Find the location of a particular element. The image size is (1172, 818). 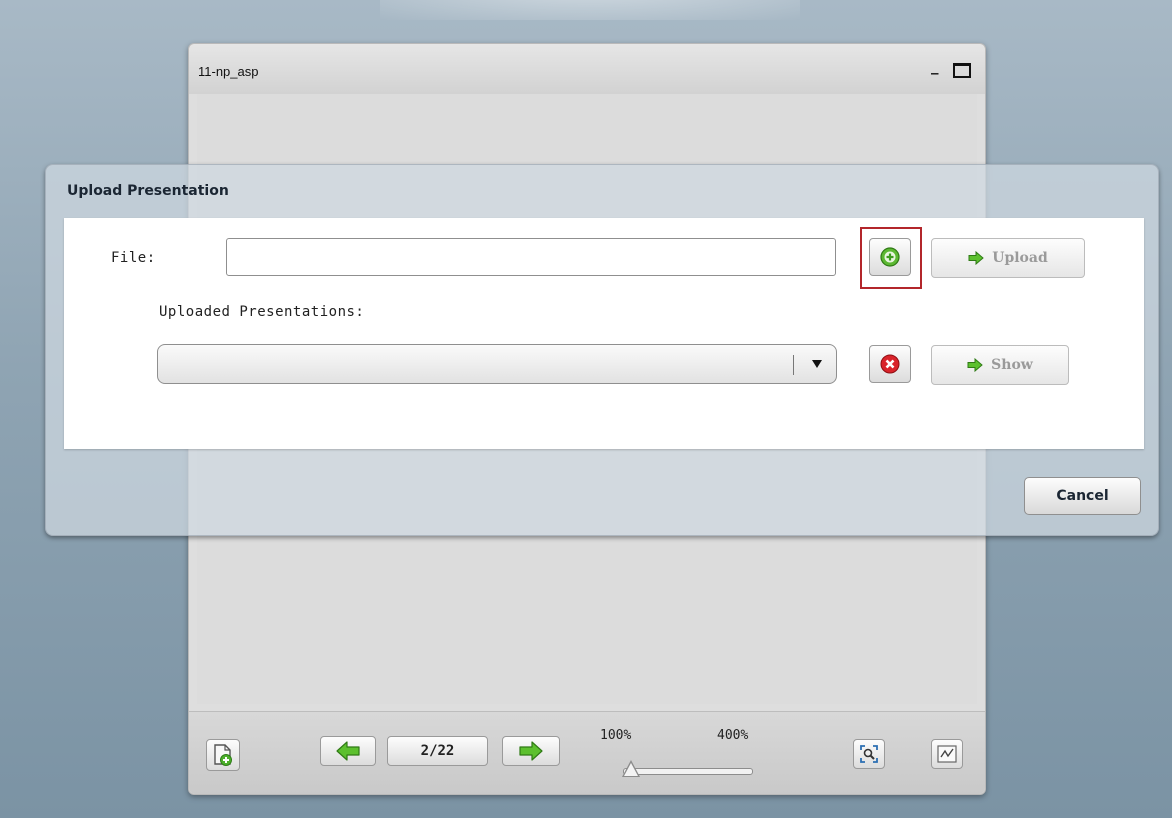

presentation-toolbar: 2/22 100% 400% is located at coordinates (587, 752).